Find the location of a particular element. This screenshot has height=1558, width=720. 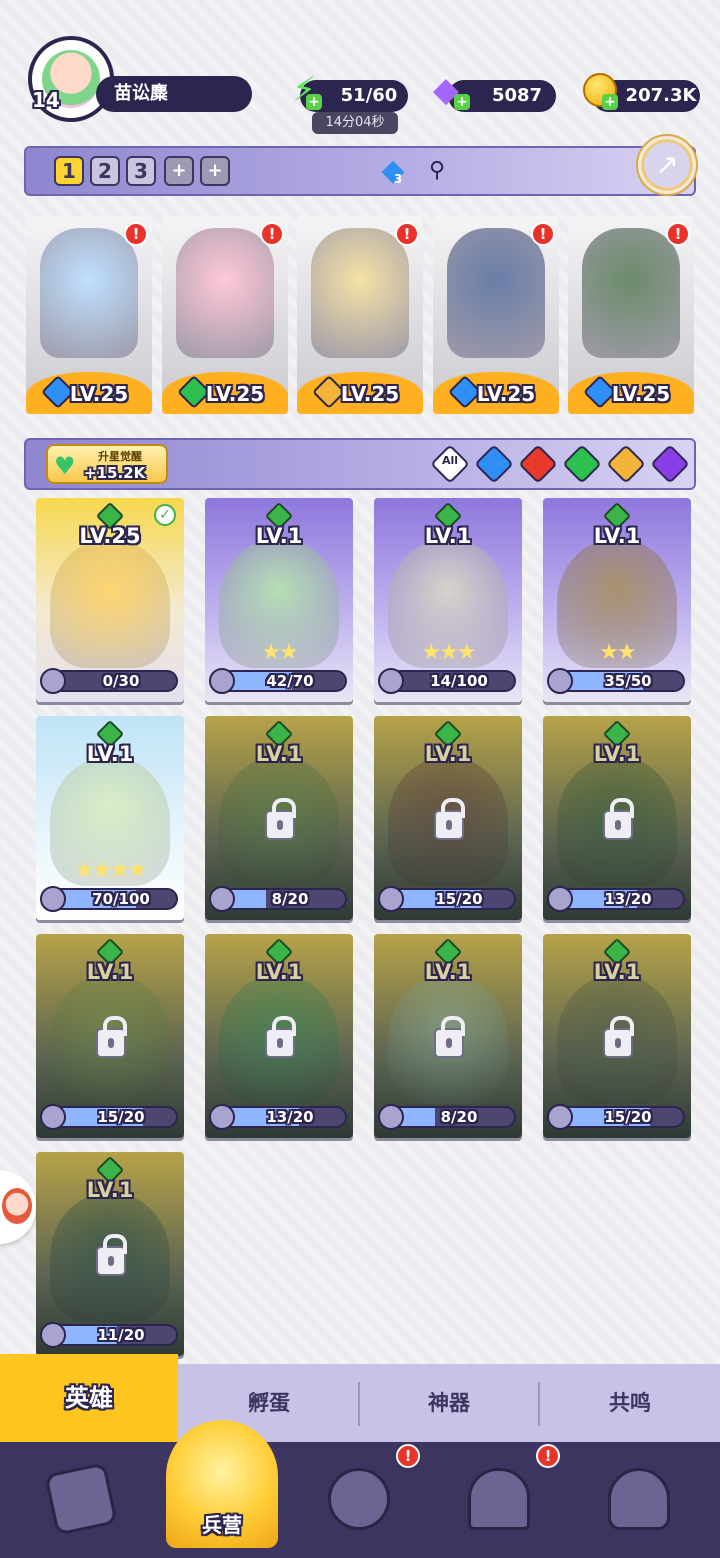

nav-map is located at coordinates (359, 1505).